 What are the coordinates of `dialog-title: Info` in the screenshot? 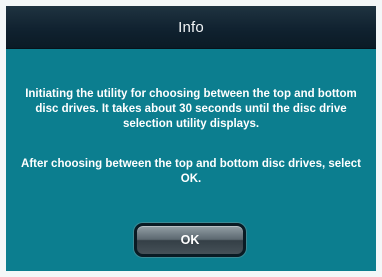 It's located at (191, 27).